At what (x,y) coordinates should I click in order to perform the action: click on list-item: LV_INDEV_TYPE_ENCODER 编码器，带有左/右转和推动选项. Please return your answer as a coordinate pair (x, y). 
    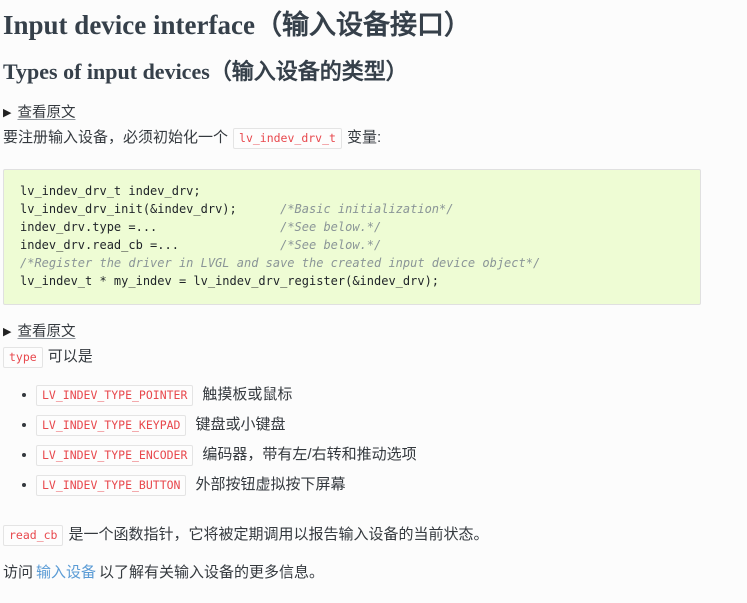
    Looking at the image, I should click on (384, 455).